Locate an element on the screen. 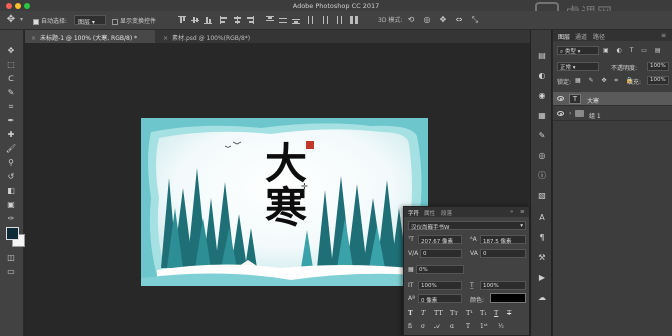 The width and height of the screenshot is (672, 336). distribute-vcenter-icon is located at coordinates (283, 20).